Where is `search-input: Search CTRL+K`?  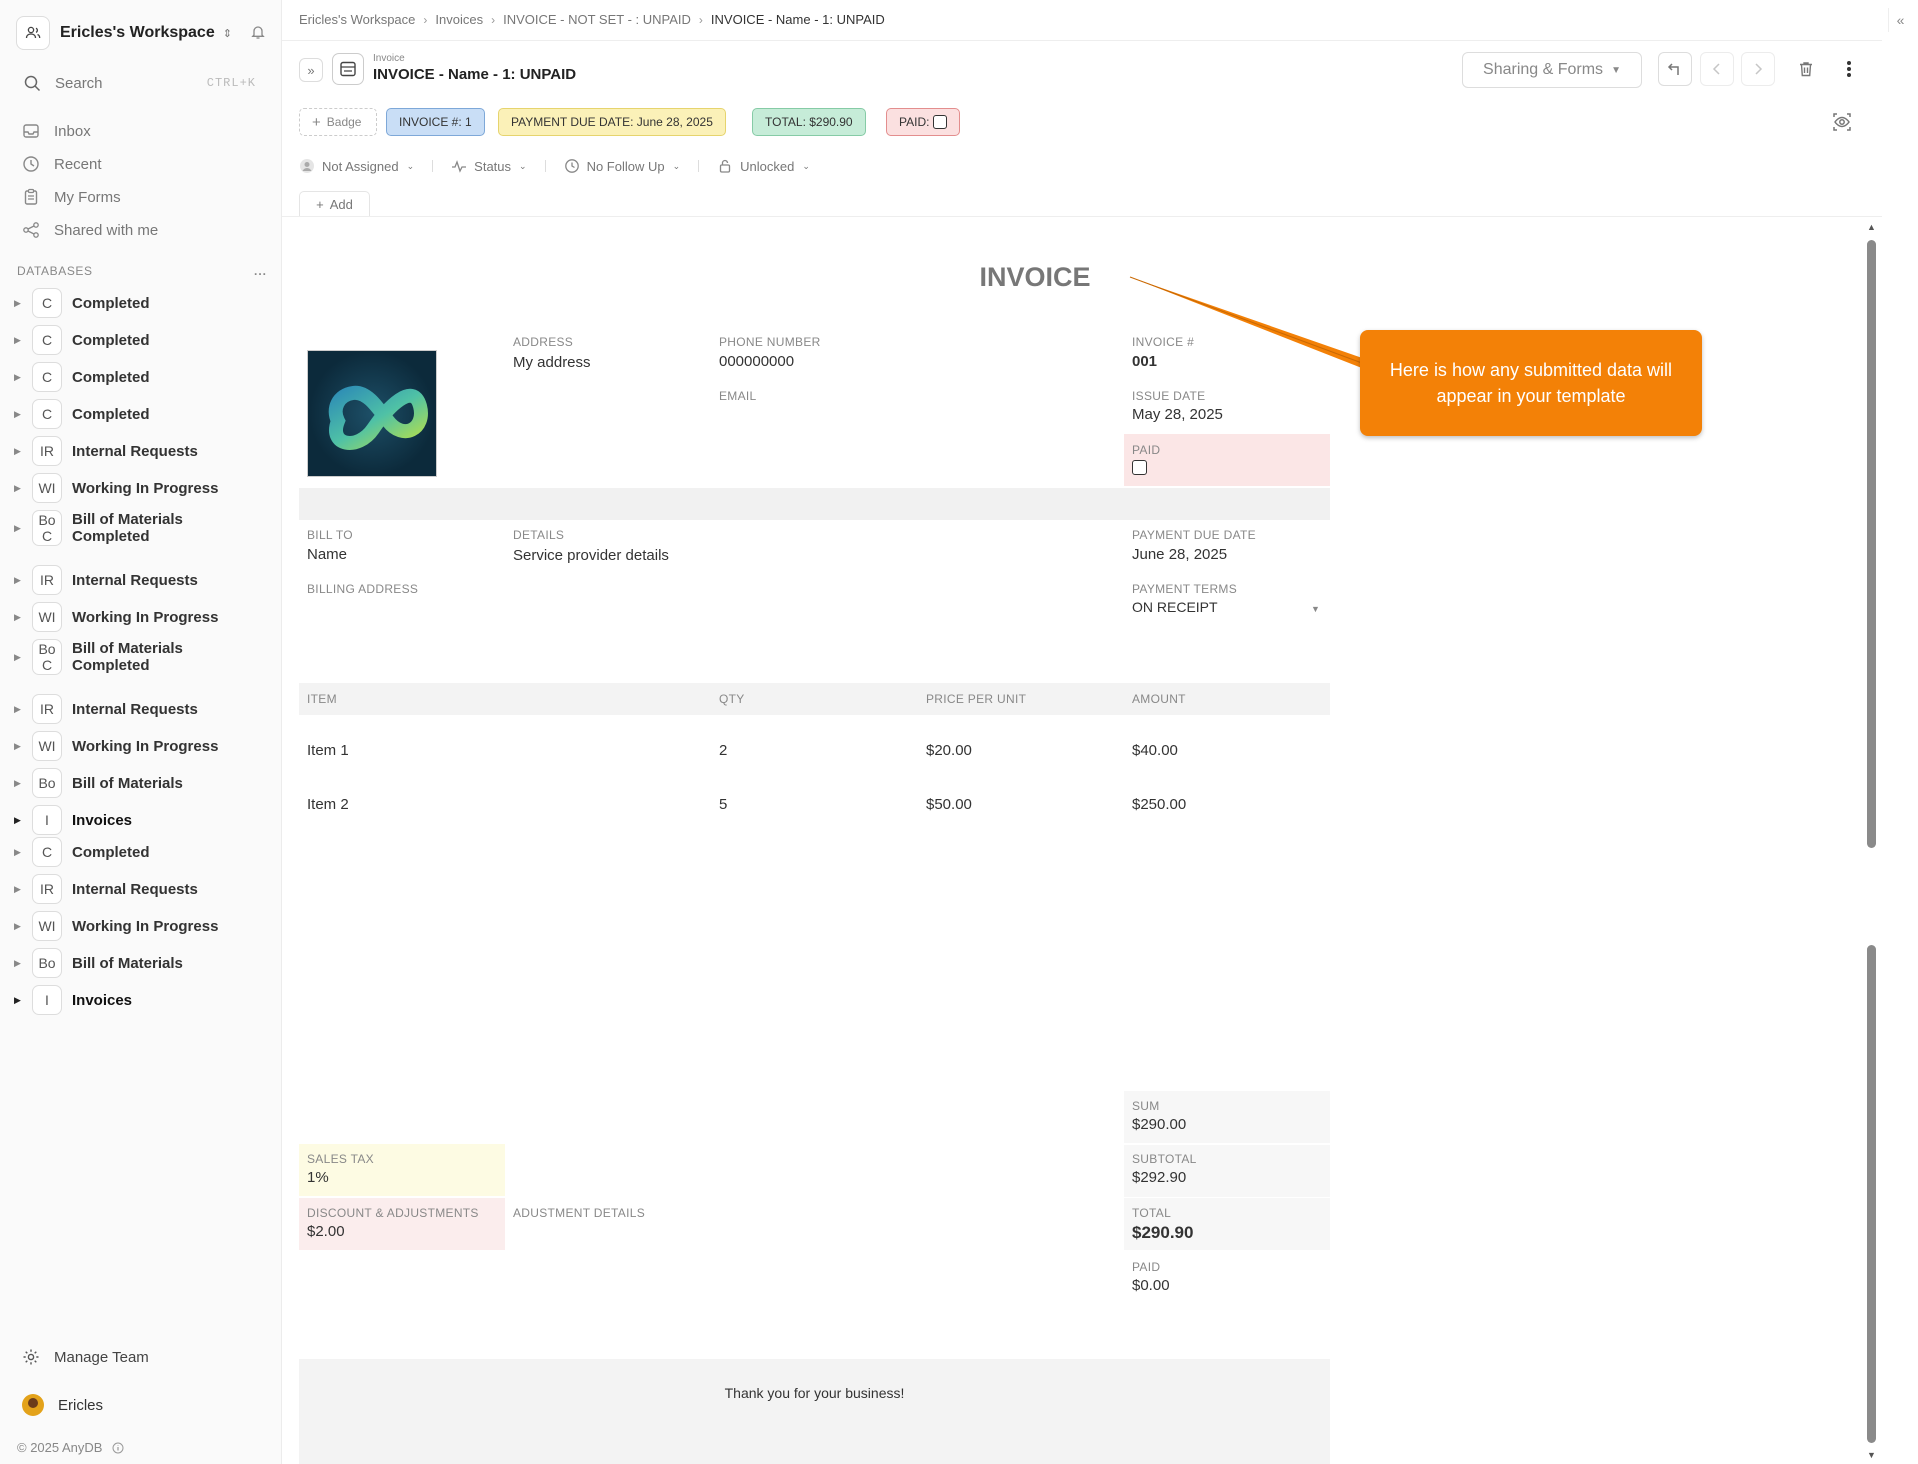 search-input: Search CTRL+K is located at coordinates (141, 83).